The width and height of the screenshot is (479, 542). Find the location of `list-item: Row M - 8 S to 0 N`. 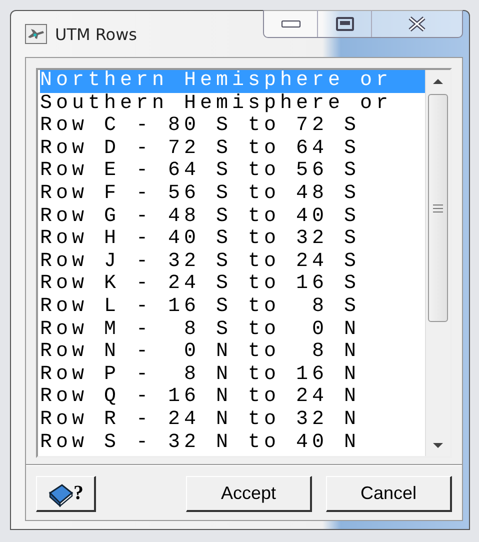

list-item: Row M - 8 S to 0 N is located at coordinates (232, 330).